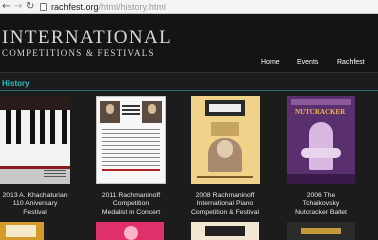 The width and height of the screenshot is (378, 240). I want to click on site-logo: INTERNATIONAL COMPETITIONS & FESTIVALS, so click(87, 43).